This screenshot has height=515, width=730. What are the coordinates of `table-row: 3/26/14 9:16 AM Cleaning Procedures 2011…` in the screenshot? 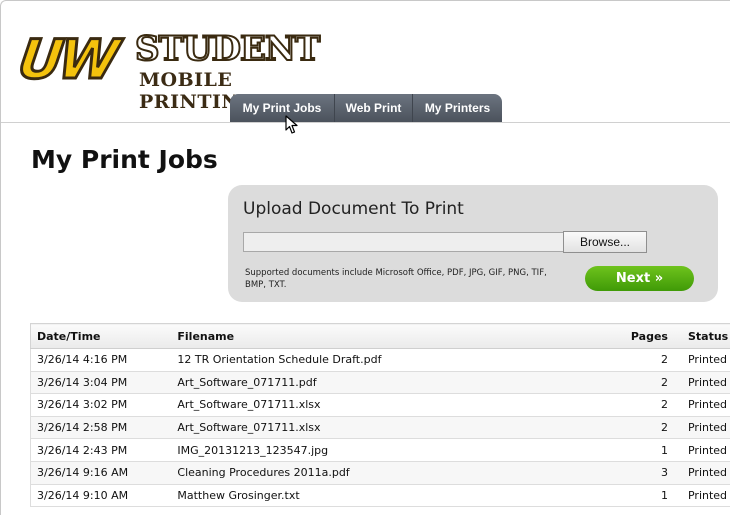 It's located at (380, 473).